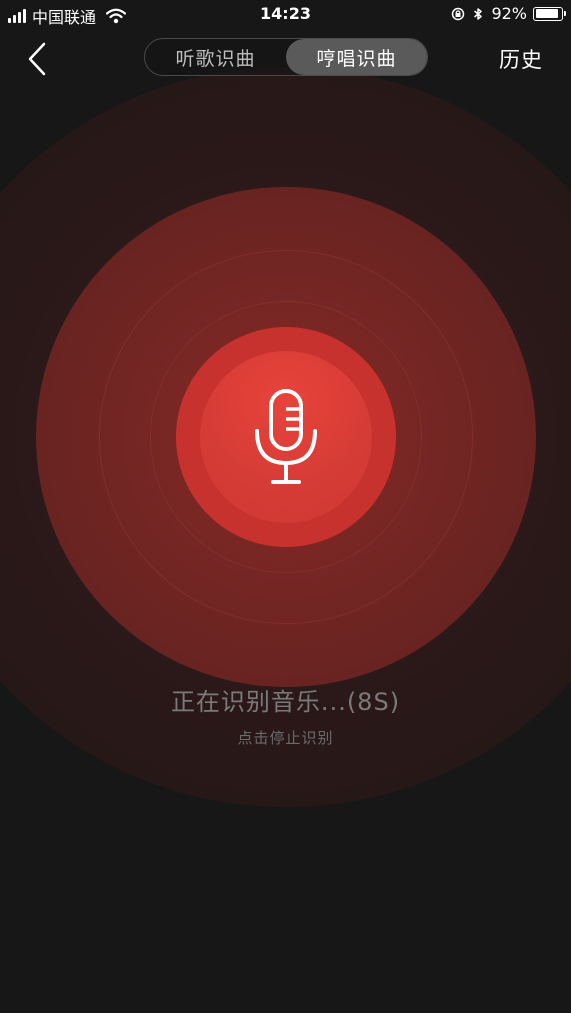  Describe the element at coordinates (478, 13) in the screenshot. I see `bluetooth-icon` at that location.